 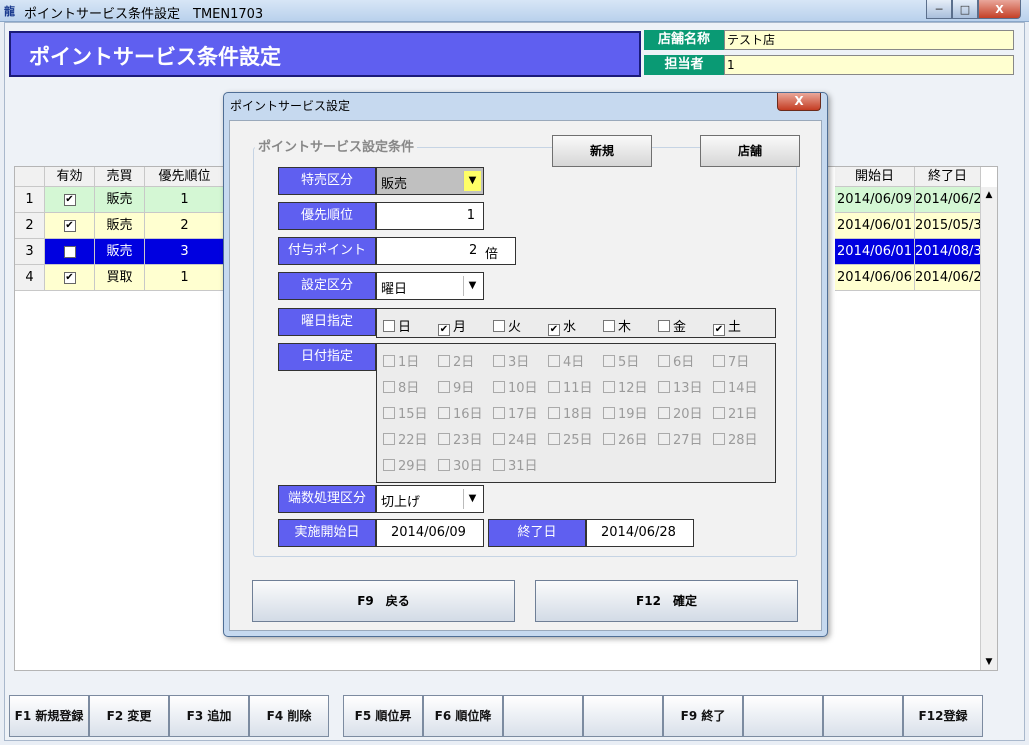 What do you see at coordinates (799, 102) in the screenshot?
I see `dialog-close-button: X` at bounding box center [799, 102].